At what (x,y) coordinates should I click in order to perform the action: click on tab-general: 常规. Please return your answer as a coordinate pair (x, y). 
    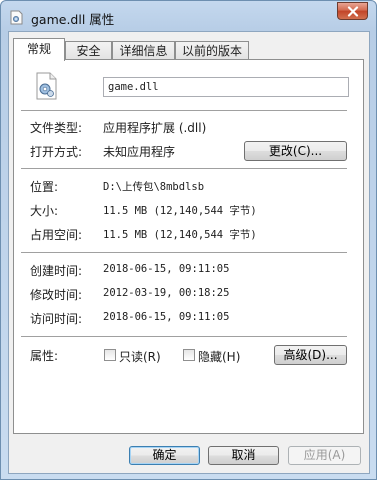
    Looking at the image, I should click on (39, 49).